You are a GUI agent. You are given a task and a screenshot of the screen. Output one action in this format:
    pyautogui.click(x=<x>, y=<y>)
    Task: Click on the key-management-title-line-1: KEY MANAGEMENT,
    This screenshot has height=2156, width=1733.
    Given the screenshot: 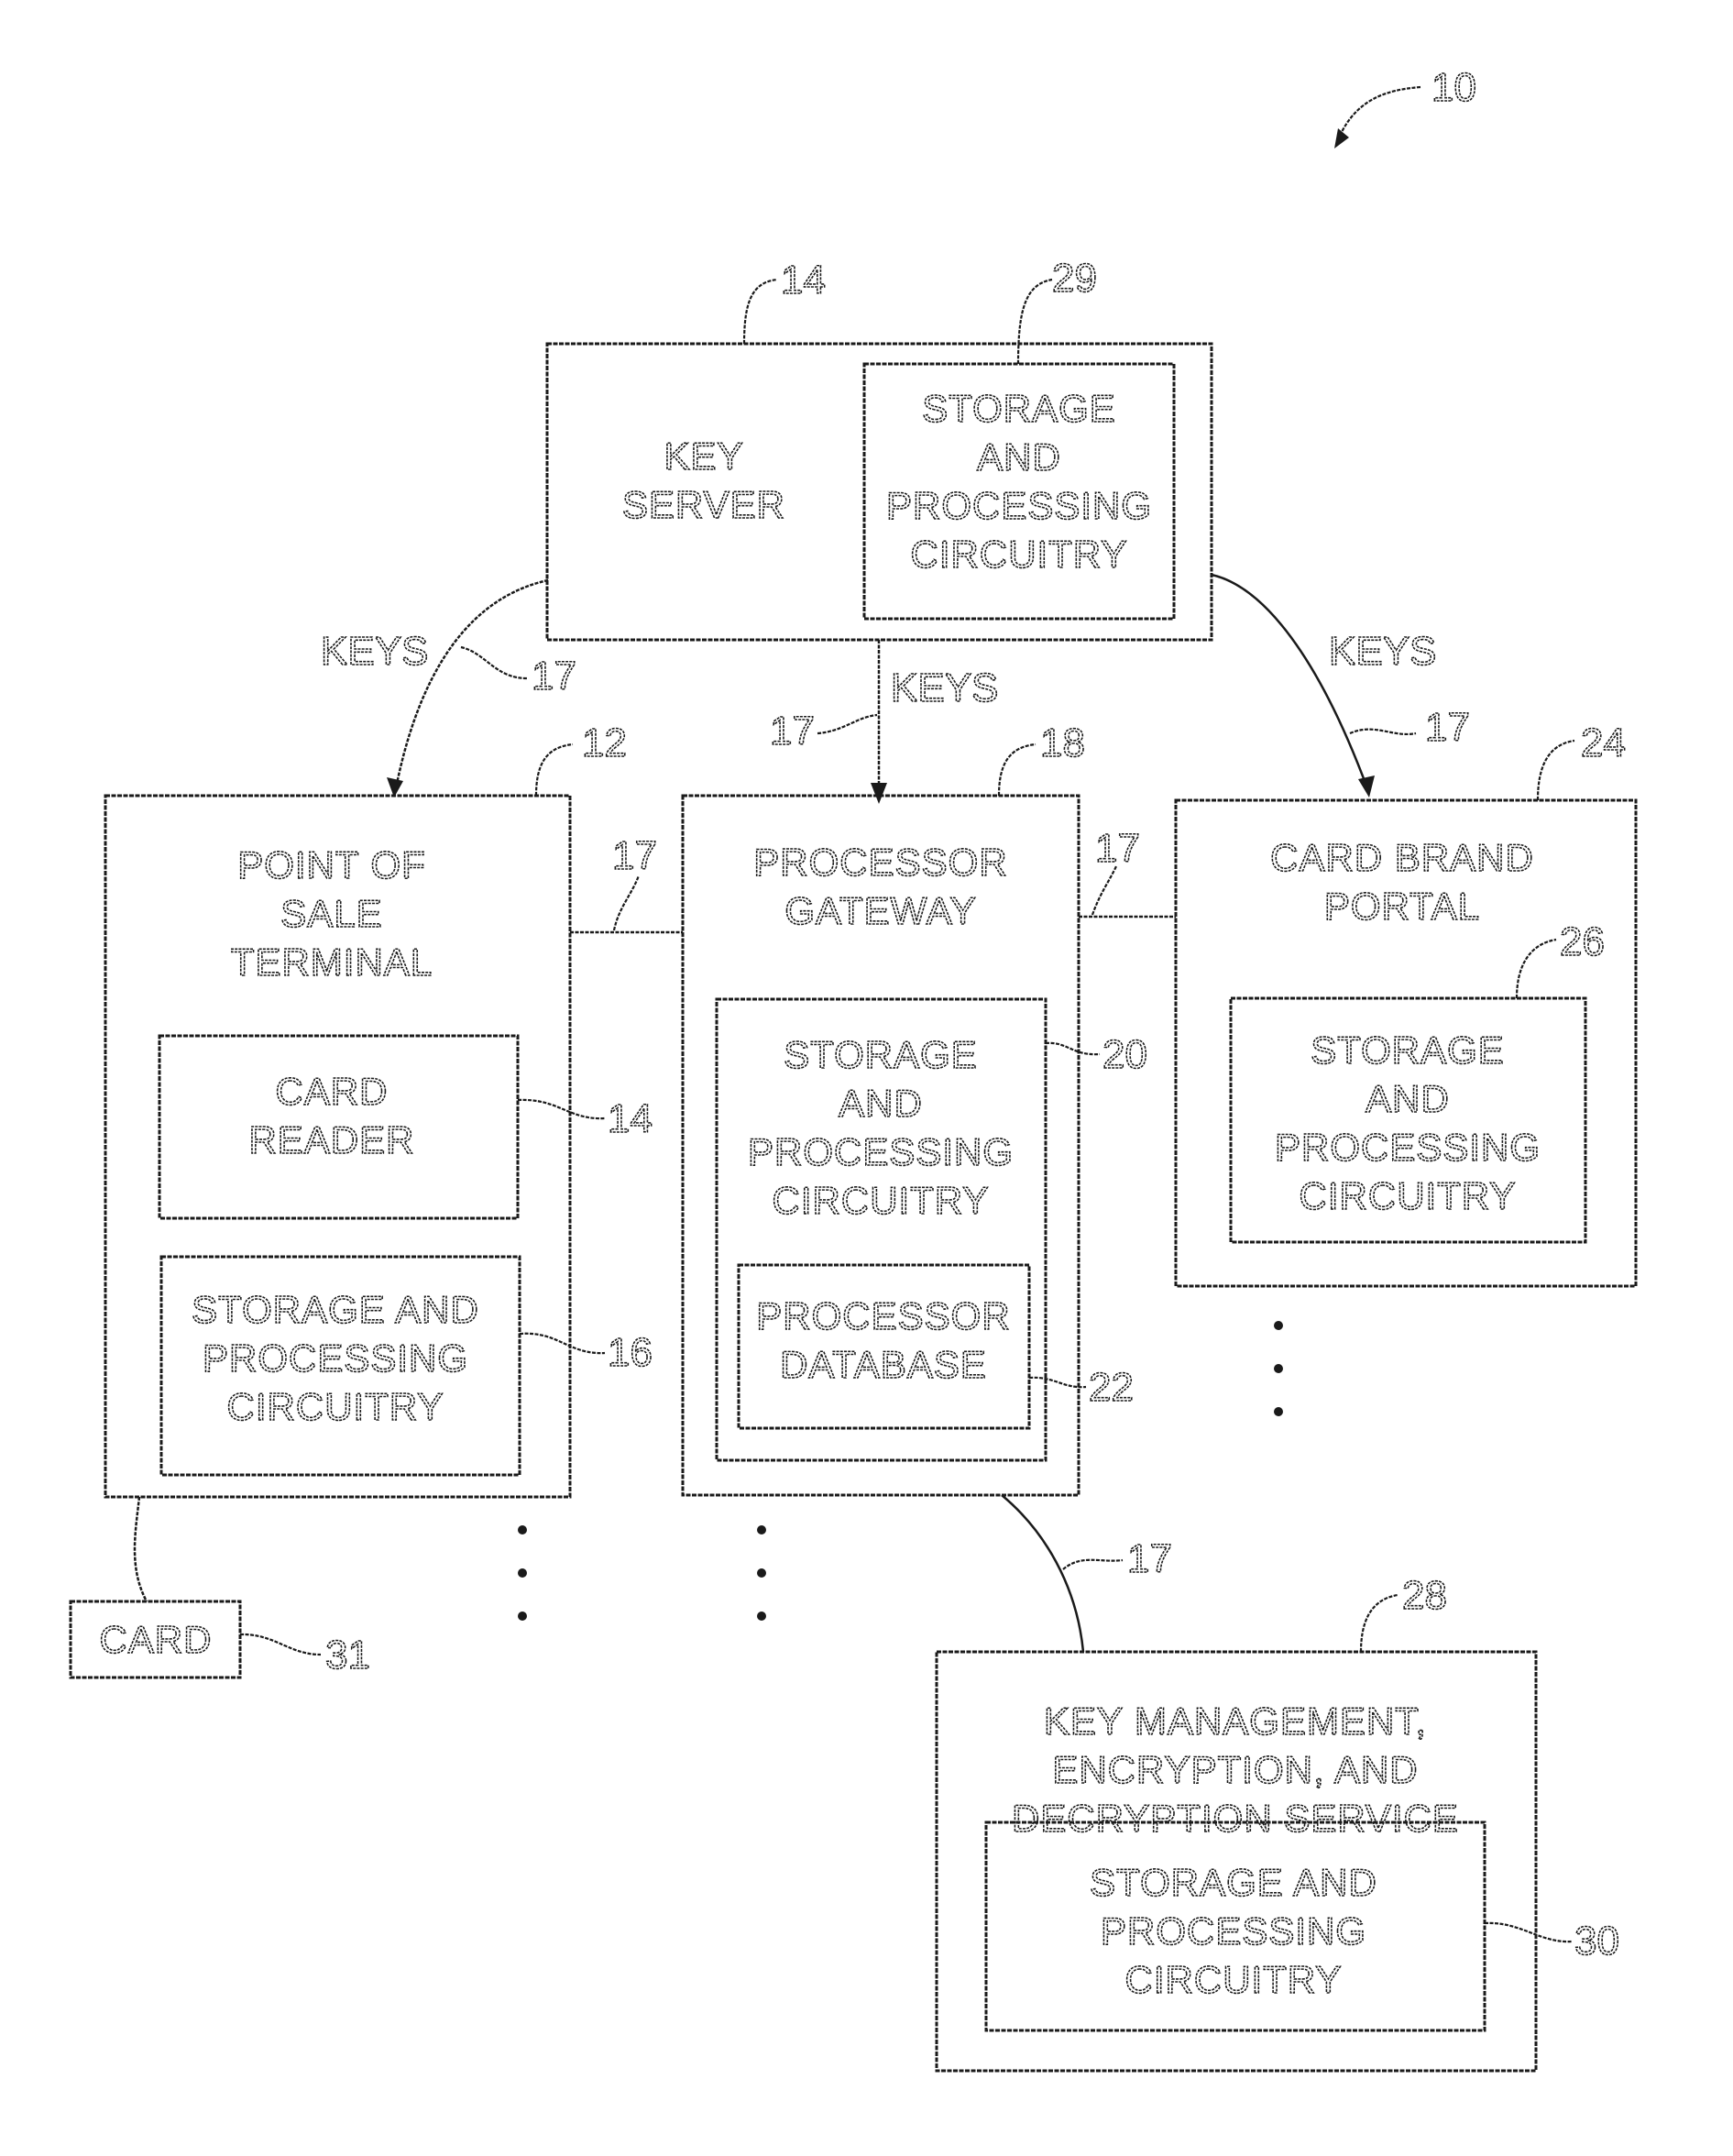 What is the action you would take?
    pyautogui.click(x=1235, y=1721)
    